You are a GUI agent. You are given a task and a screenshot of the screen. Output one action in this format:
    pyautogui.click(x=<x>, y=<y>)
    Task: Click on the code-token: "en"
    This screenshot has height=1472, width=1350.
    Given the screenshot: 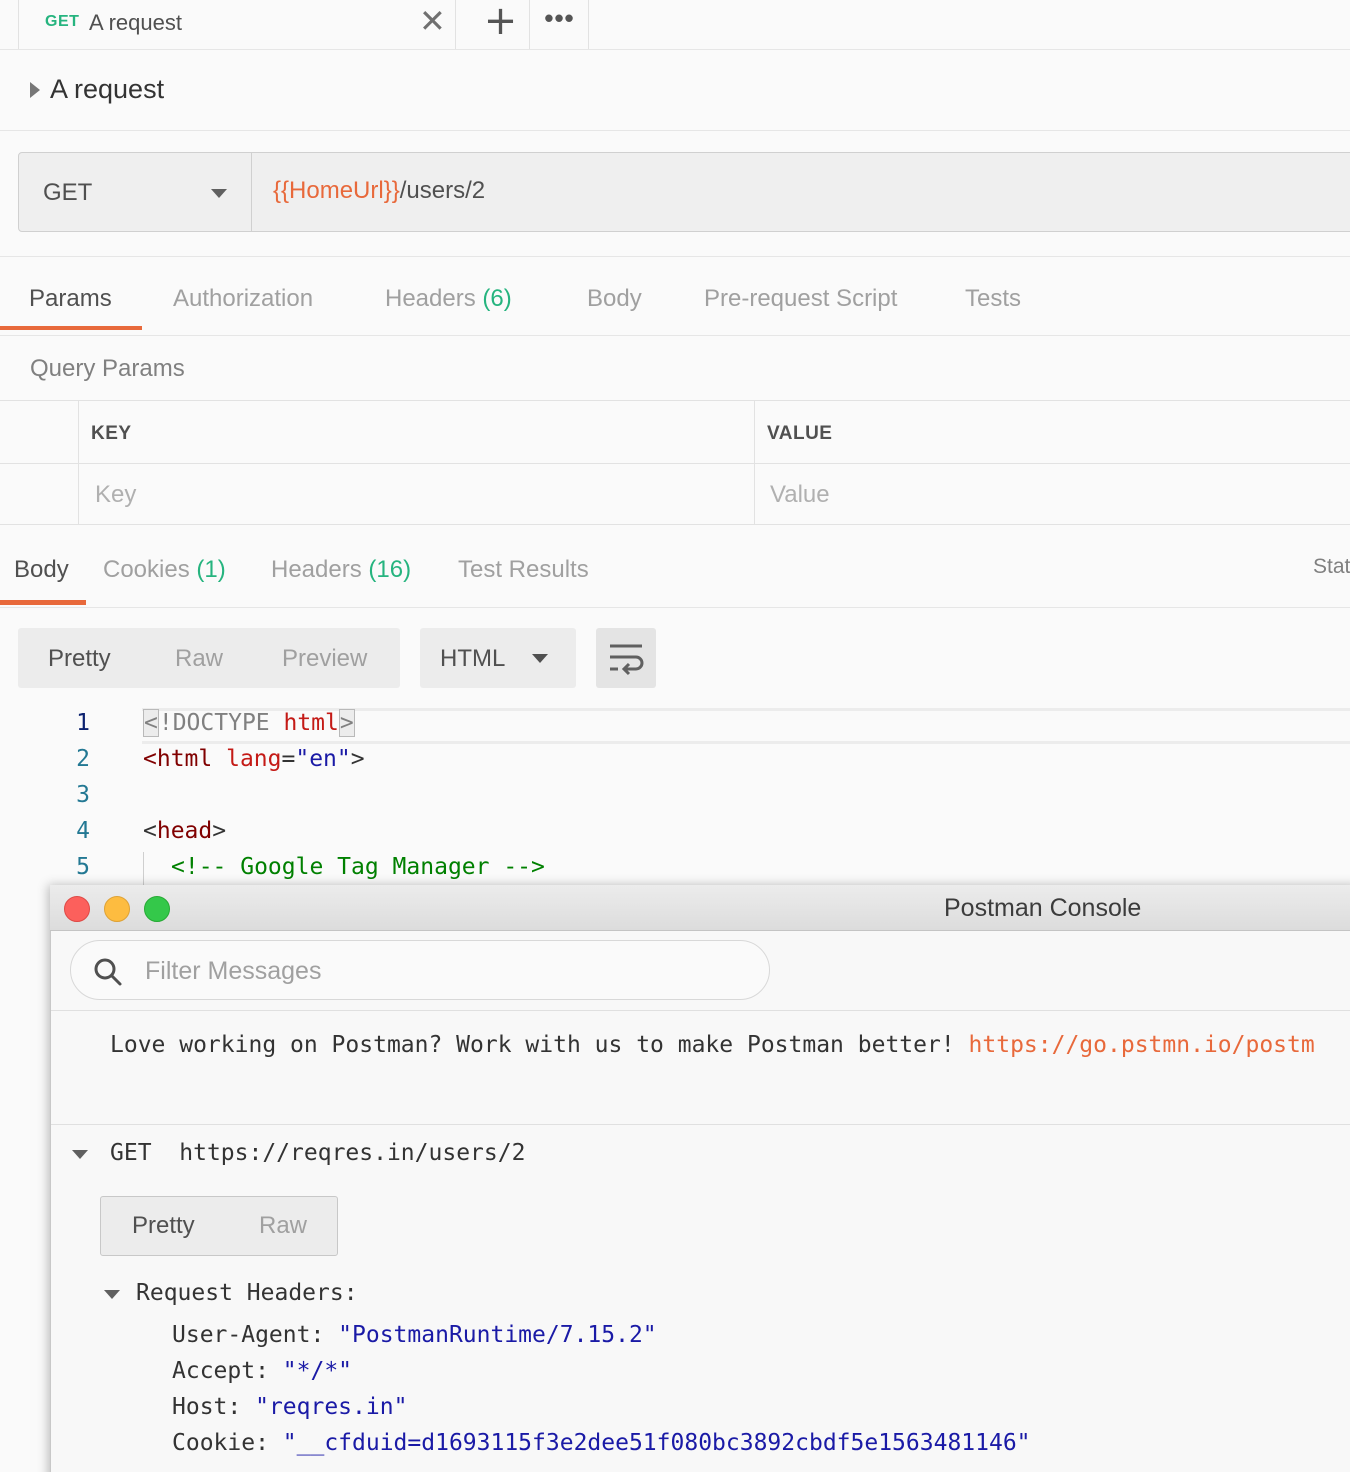 What is the action you would take?
    pyautogui.click(x=323, y=759)
    